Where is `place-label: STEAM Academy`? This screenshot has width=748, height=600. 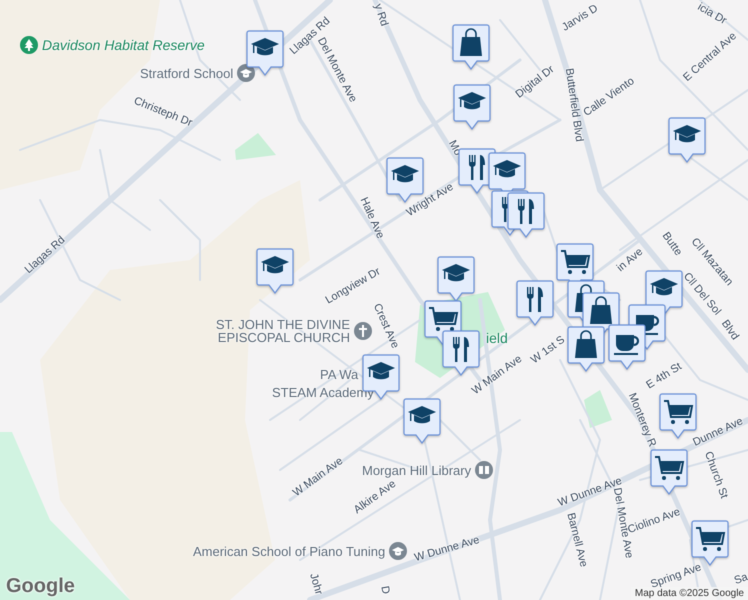
place-label: STEAM Academy is located at coordinates (323, 392).